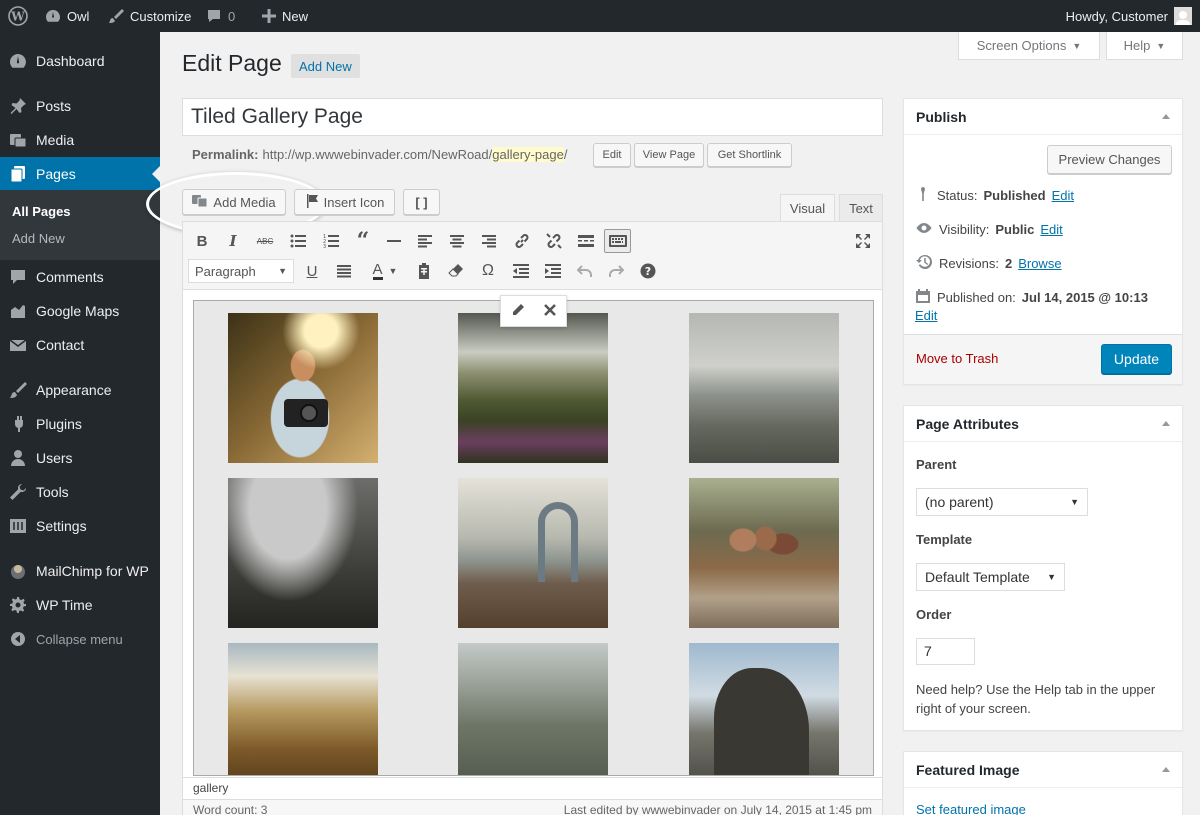 The height and width of the screenshot is (815, 1200). I want to click on title-input: Tiled Gallery Page, so click(532, 117).